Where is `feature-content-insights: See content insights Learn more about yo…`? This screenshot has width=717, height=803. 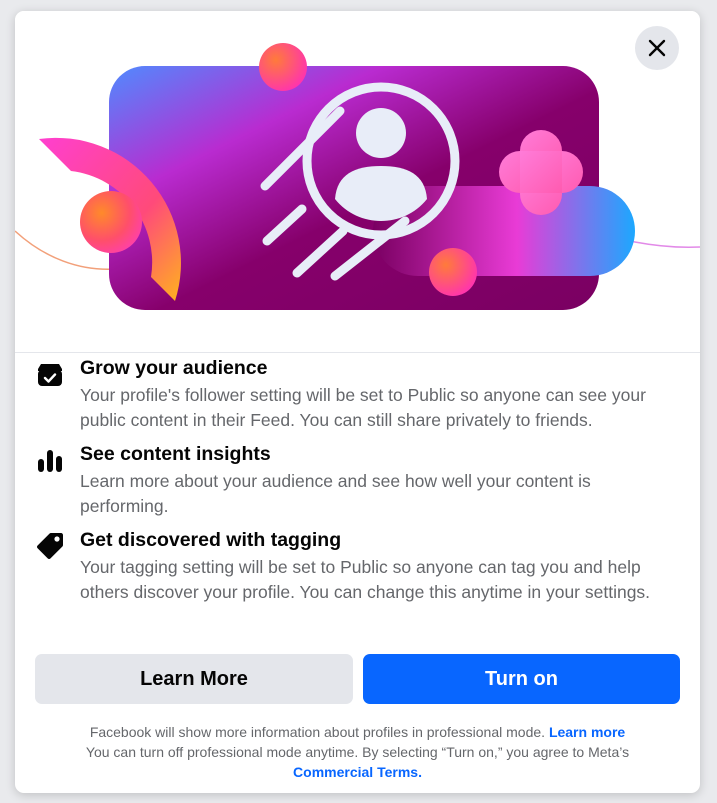 feature-content-insights: See content insights Learn more about yo… is located at coordinates (360, 483).